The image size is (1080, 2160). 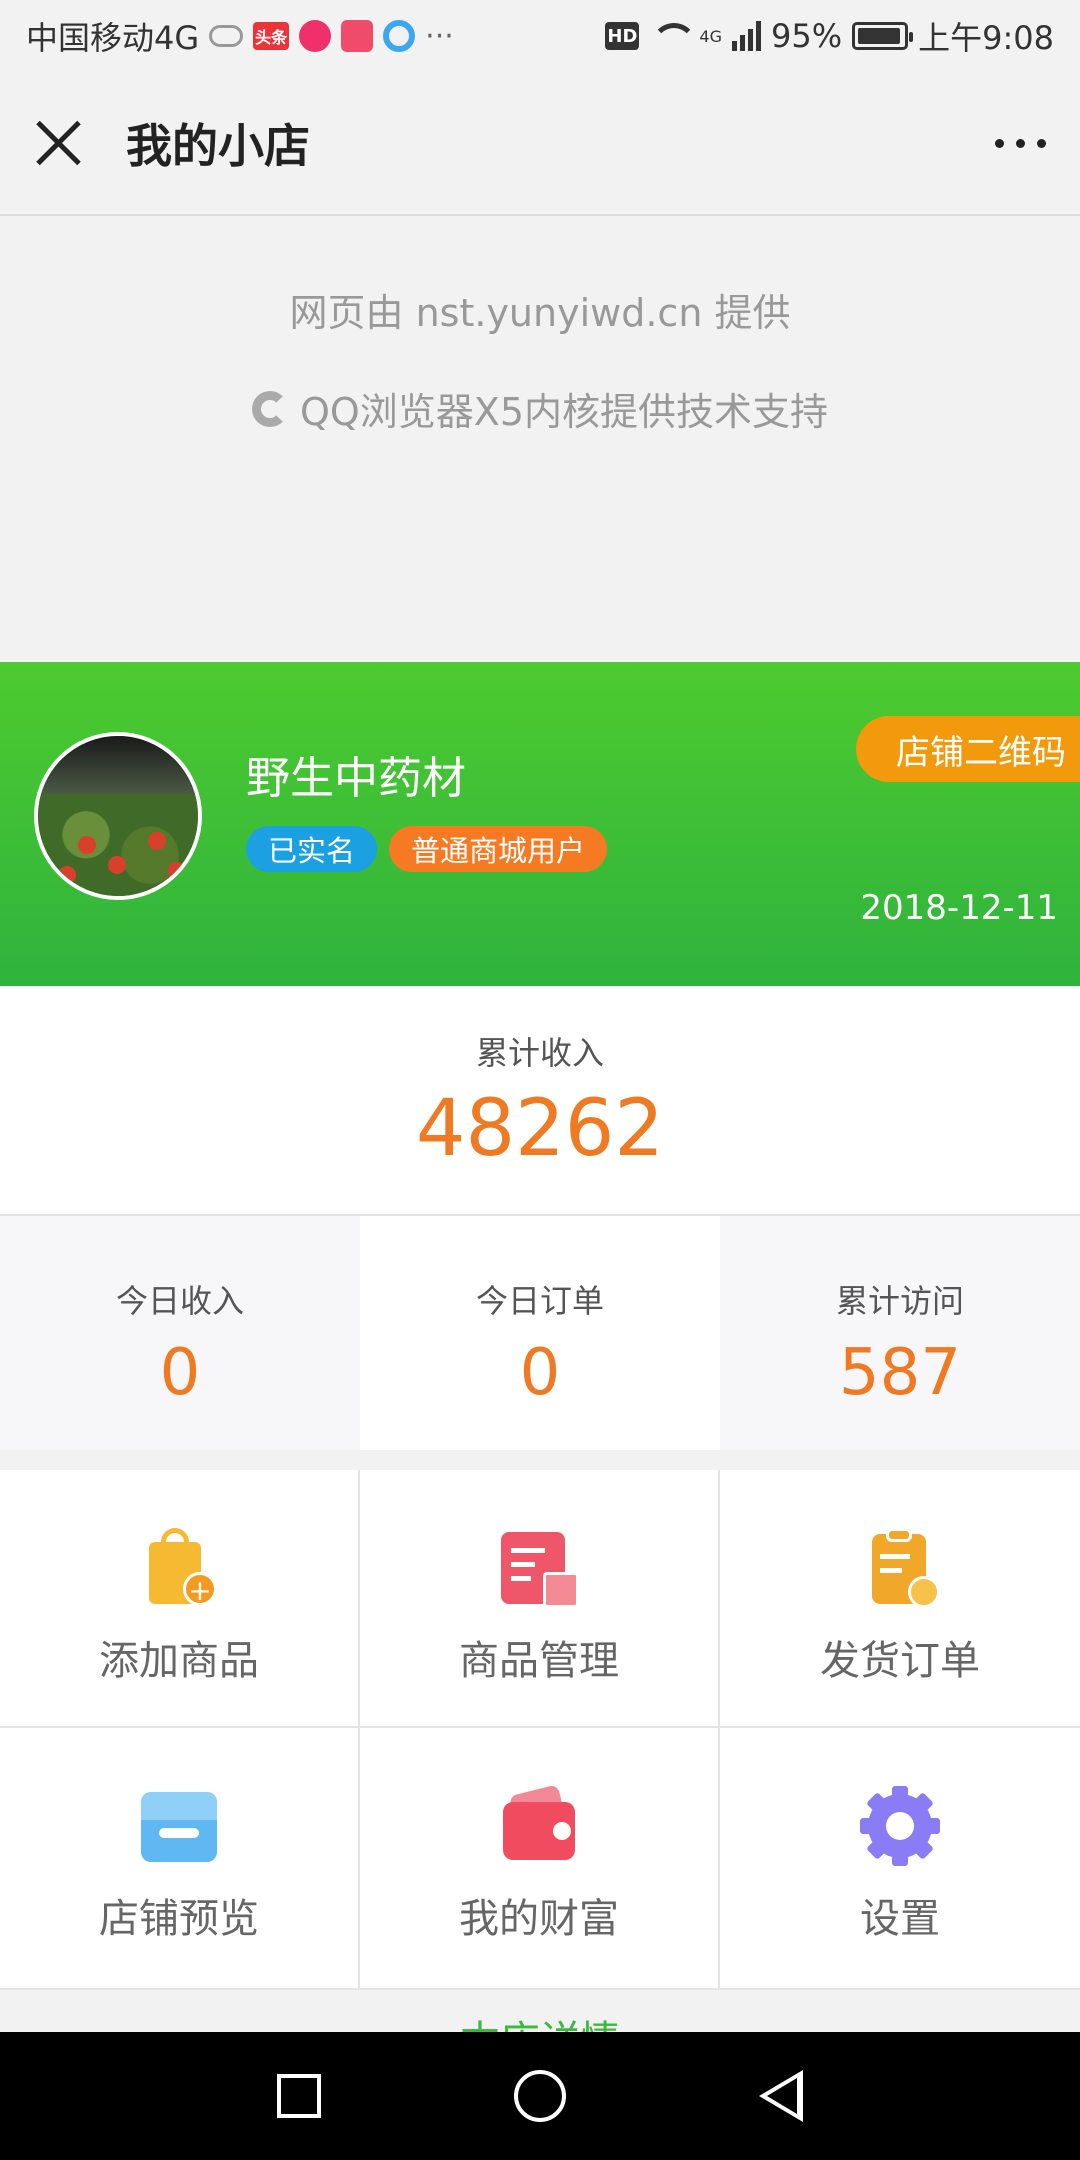 What do you see at coordinates (539, 1053) in the screenshot?
I see `total-income-label: 累计收入` at bounding box center [539, 1053].